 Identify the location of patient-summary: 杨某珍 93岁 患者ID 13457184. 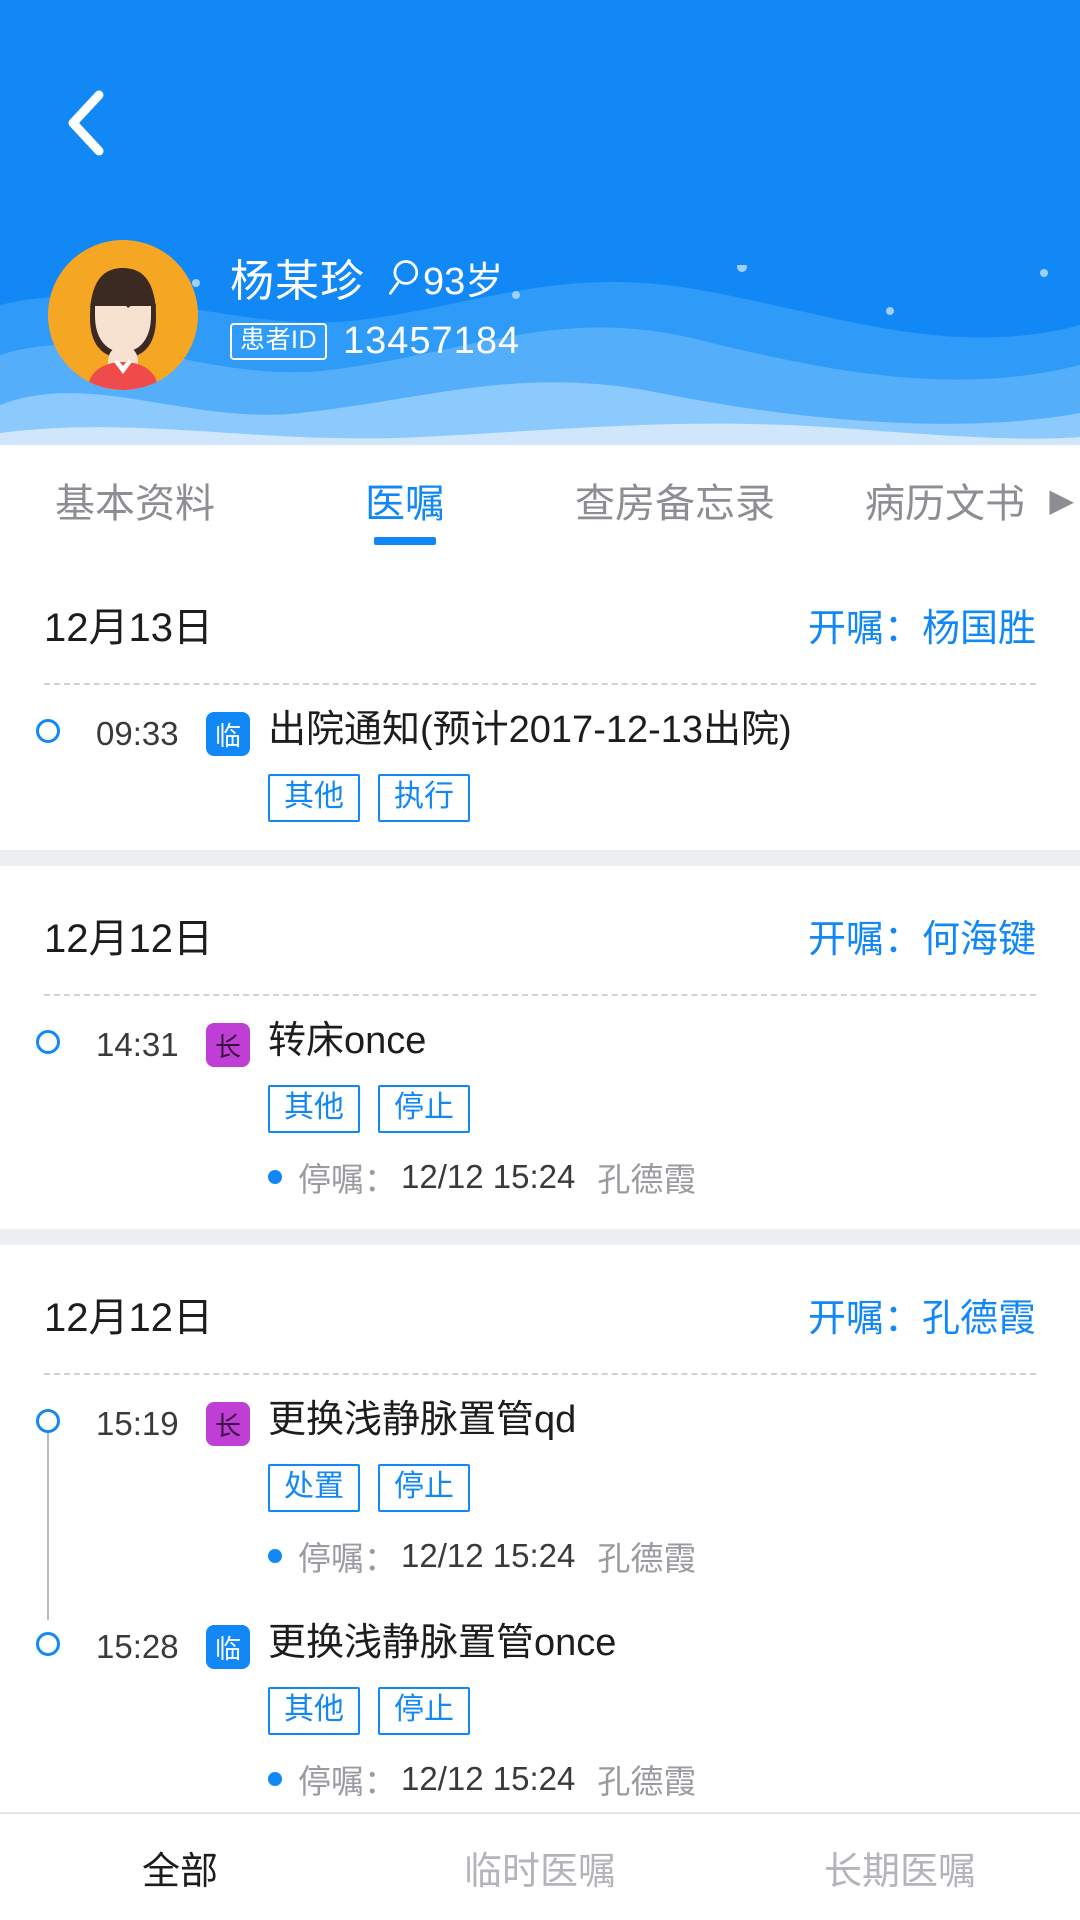
(540, 325).